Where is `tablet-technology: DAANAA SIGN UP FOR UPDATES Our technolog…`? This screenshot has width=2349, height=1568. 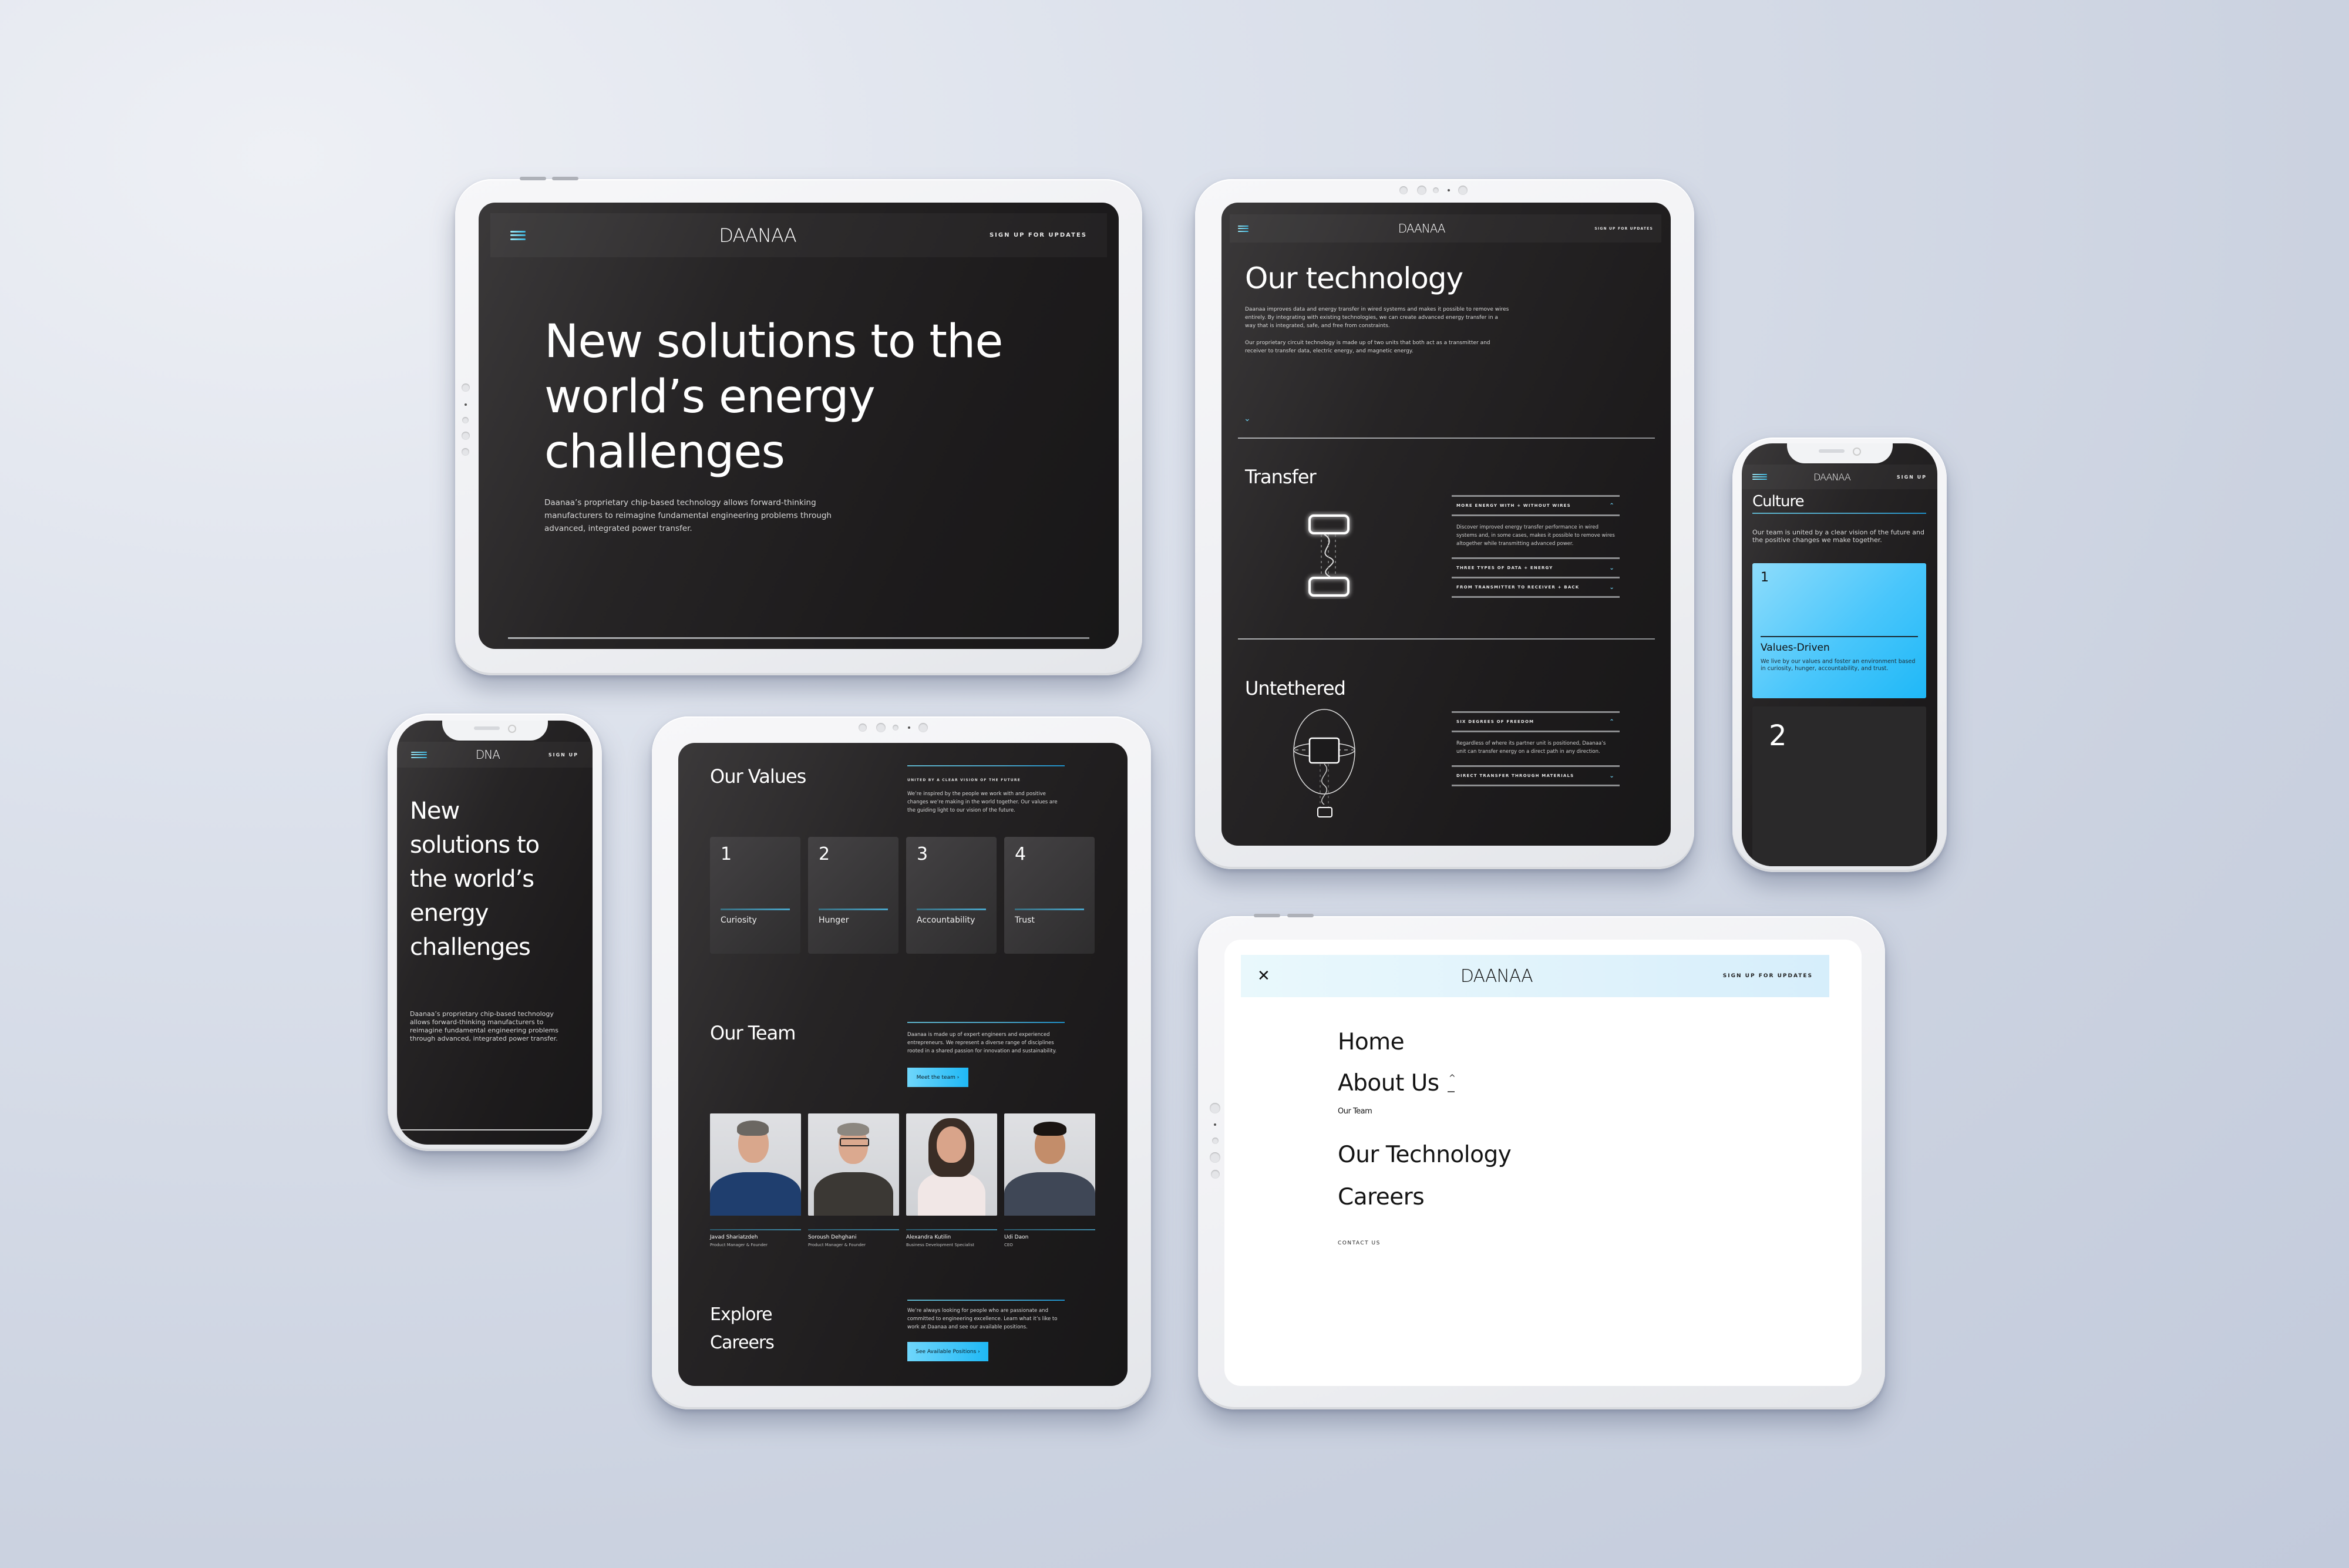 tablet-technology: DAANAA SIGN UP FOR UPDATES Our technolog… is located at coordinates (1445, 524).